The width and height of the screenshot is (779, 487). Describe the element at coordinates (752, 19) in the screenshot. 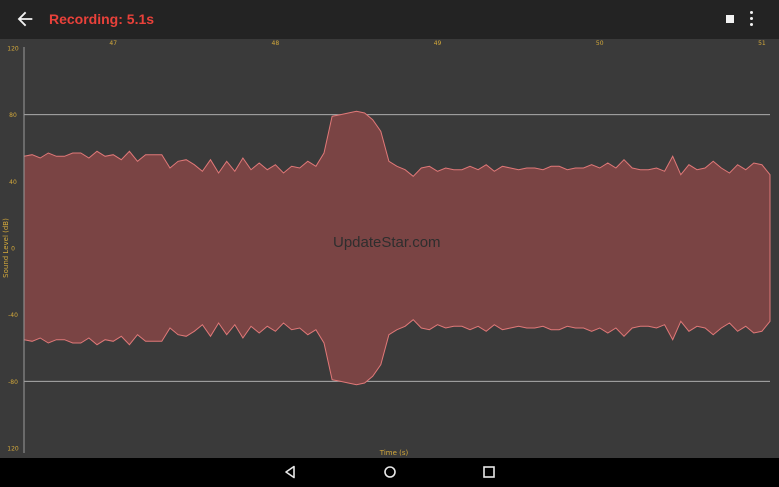

I see `more-vert-icon` at that location.